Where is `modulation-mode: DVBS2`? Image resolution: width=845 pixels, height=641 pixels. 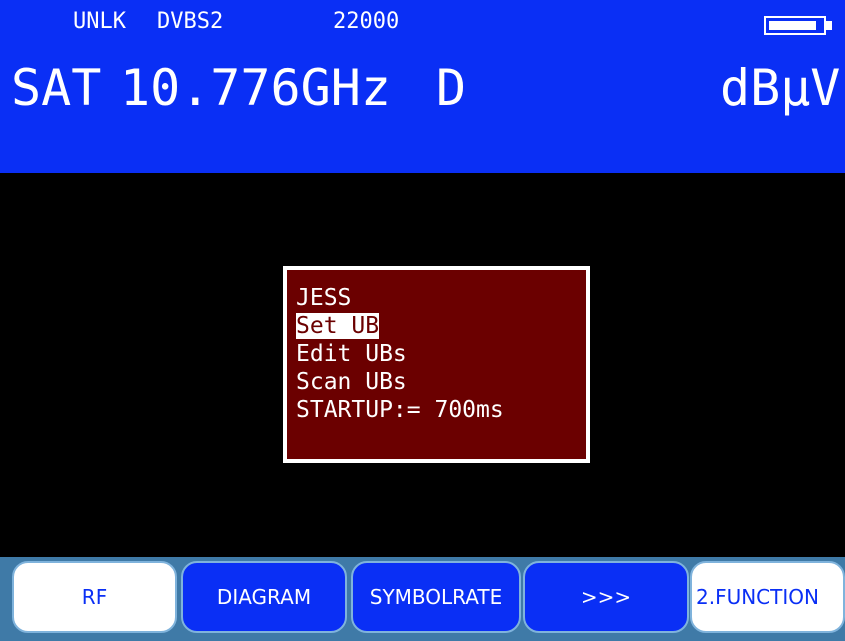 modulation-mode: DVBS2 is located at coordinates (190, 21).